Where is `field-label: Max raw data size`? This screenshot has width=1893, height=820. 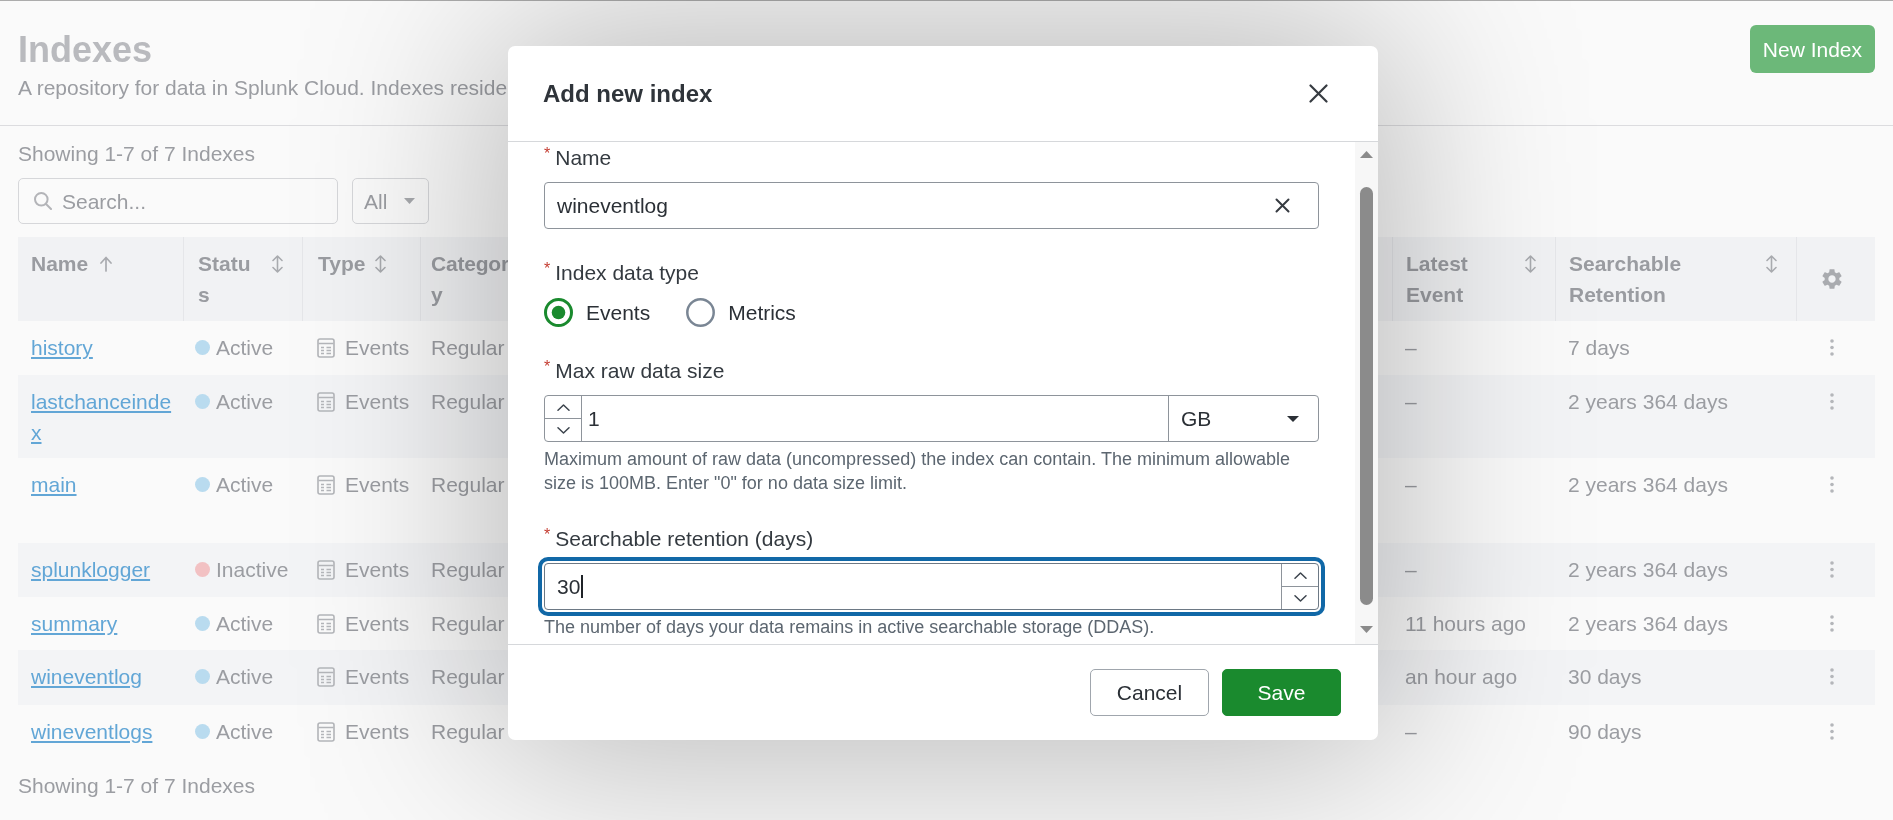 field-label: Max raw data size is located at coordinates (640, 371).